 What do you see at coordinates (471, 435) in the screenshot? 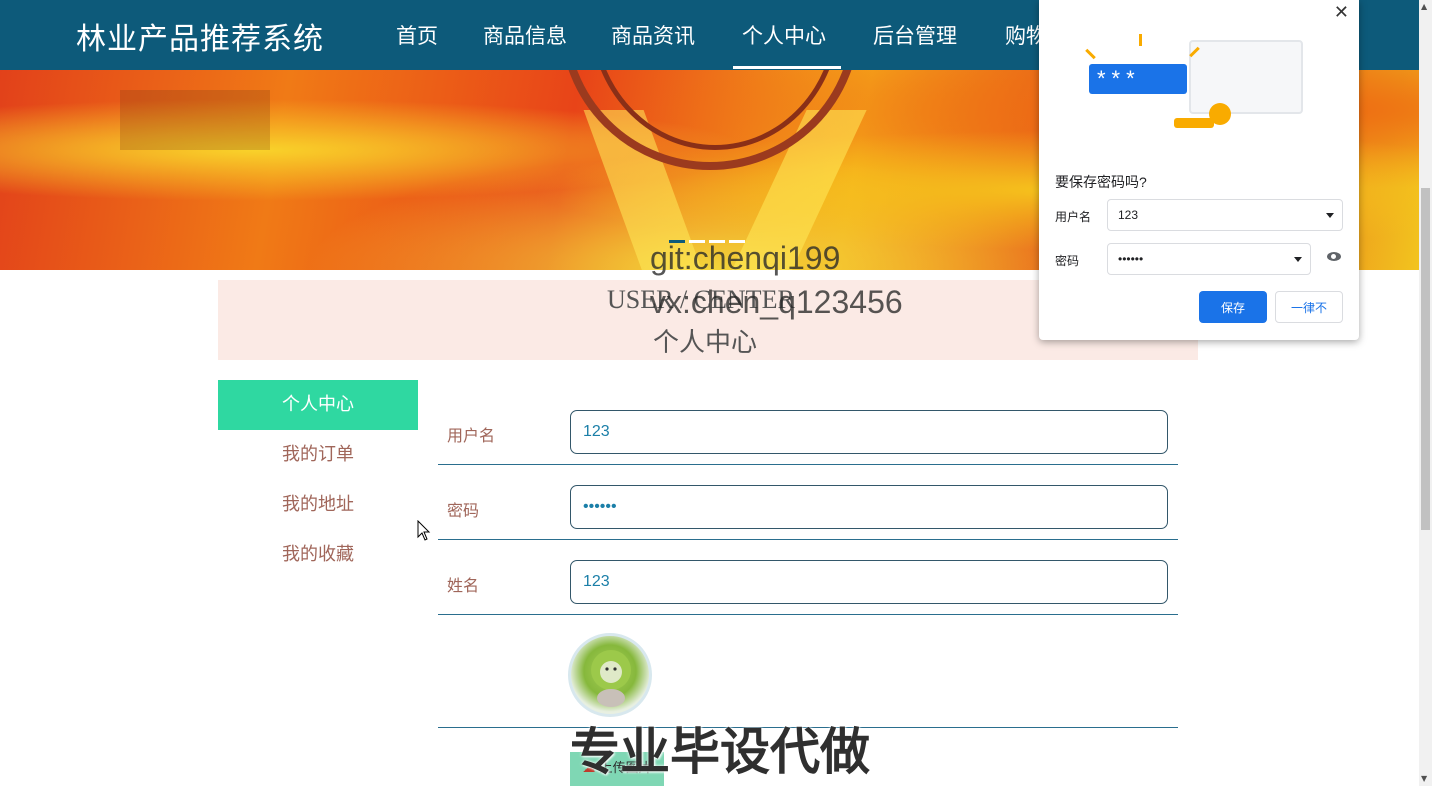
I see `username-label: 用户名` at bounding box center [471, 435].